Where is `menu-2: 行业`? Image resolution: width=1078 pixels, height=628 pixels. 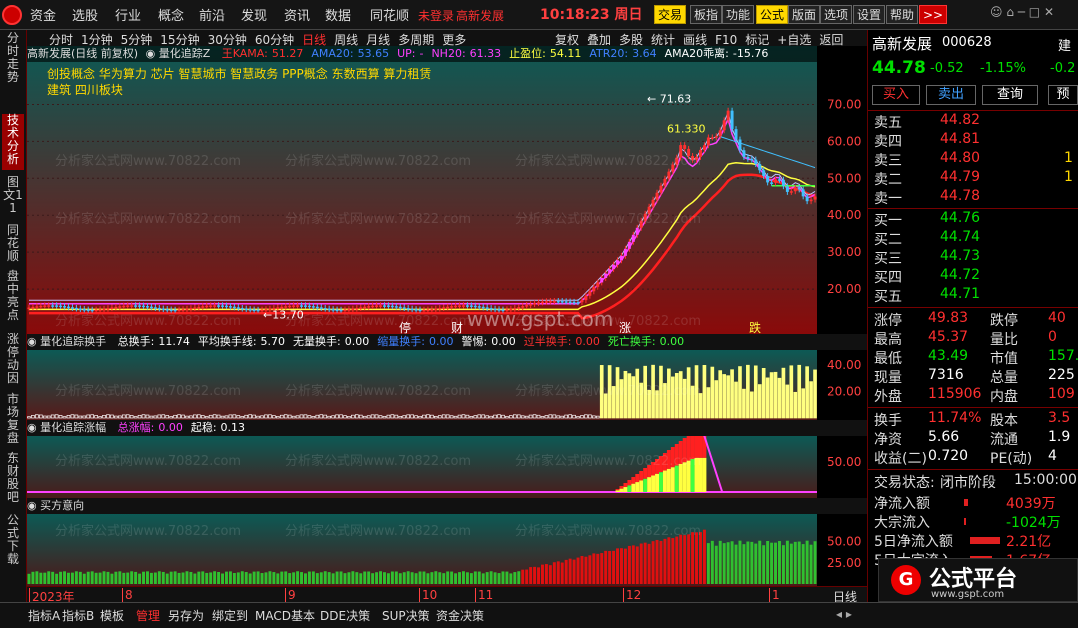
menu-2: 行业 is located at coordinates (128, 14).